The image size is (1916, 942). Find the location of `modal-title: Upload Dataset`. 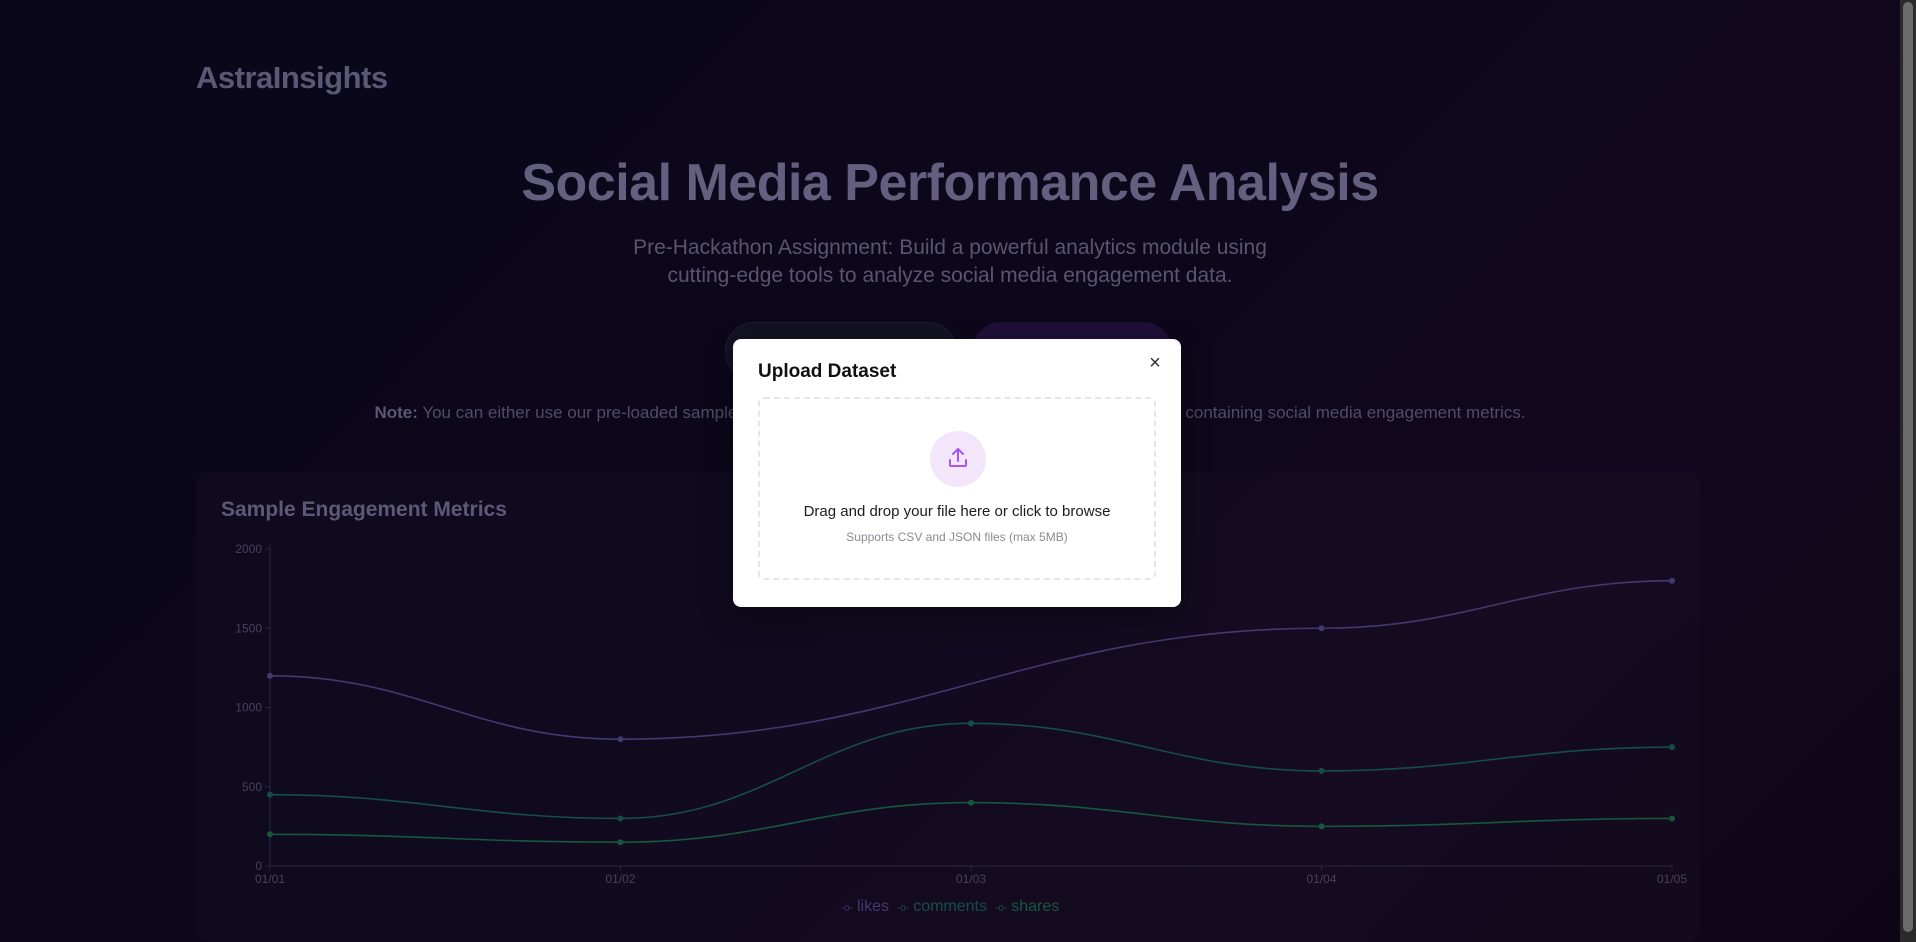

modal-title: Upload Dataset is located at coordinates (827, 371).